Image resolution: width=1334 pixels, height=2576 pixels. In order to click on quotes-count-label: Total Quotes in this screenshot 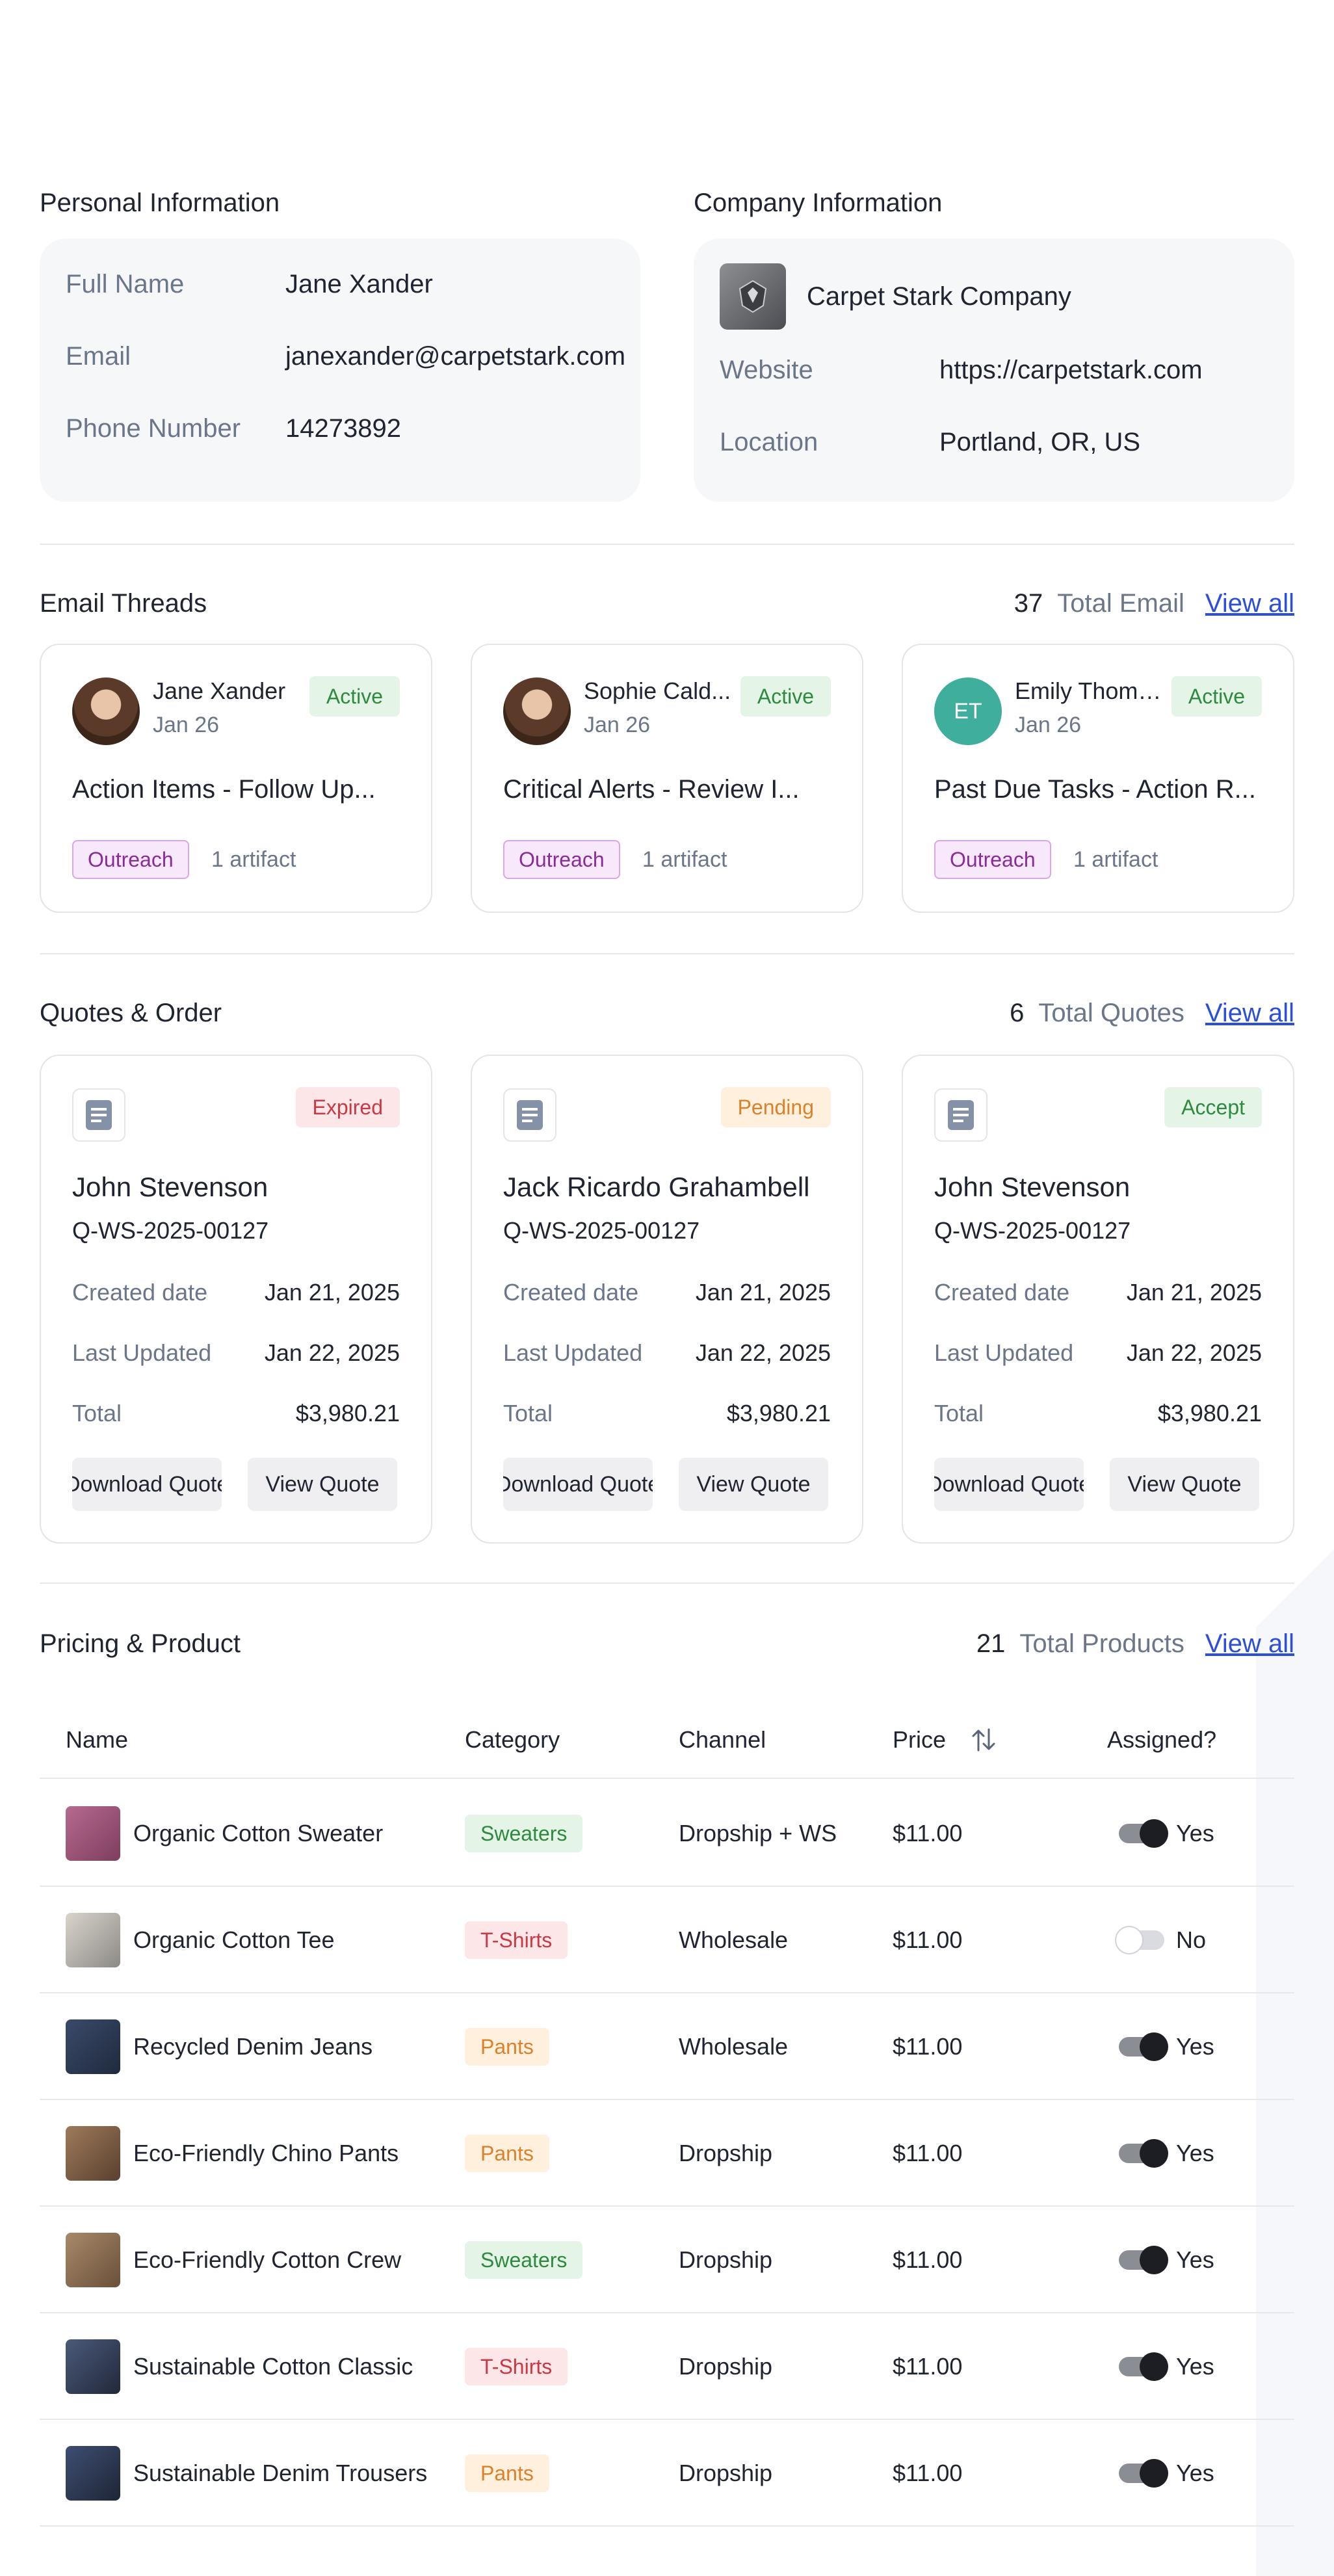, I will do `click(1111, 1012)`.